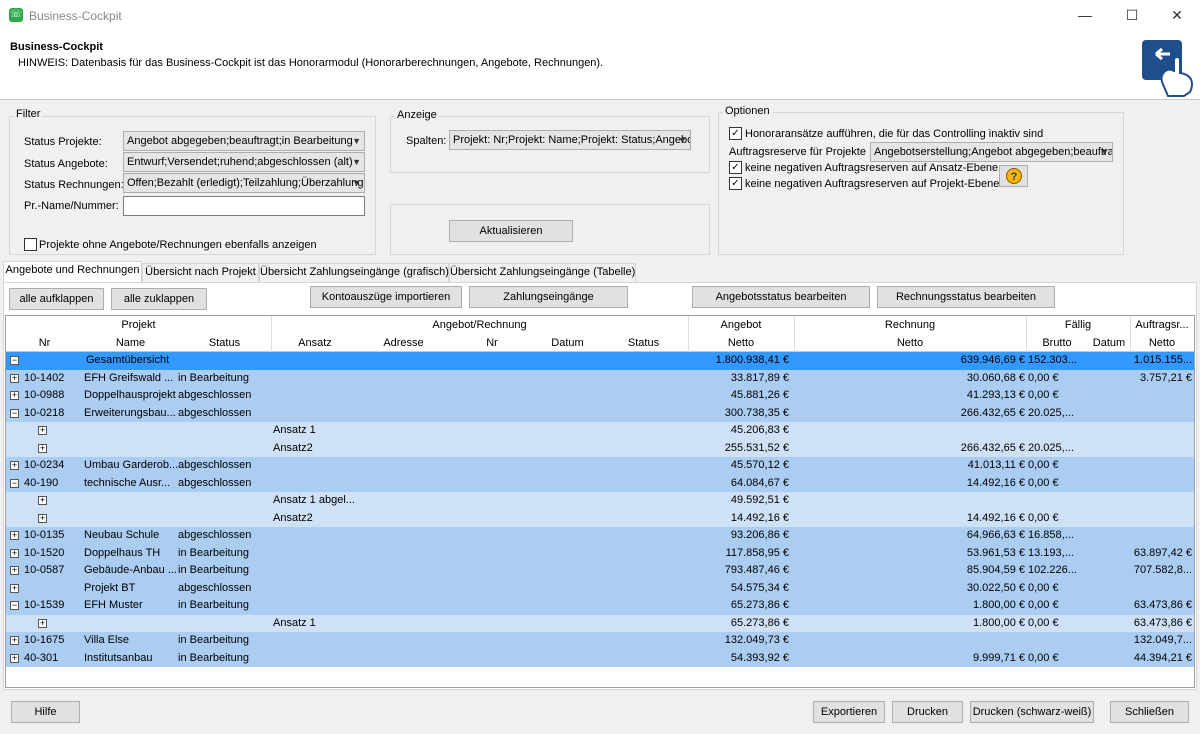 The image size is (1200, 734). Describe the element at coordinates (244, 206) in the screenshot. I see `name-input` at that location.